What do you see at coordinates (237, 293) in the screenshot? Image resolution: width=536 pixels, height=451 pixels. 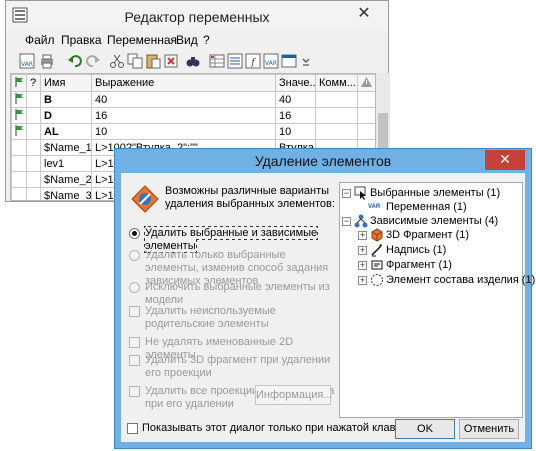 I see `option-exclude-from-model-label: Исключить выбранные элементы из модели` at bounding box center [237, 293].